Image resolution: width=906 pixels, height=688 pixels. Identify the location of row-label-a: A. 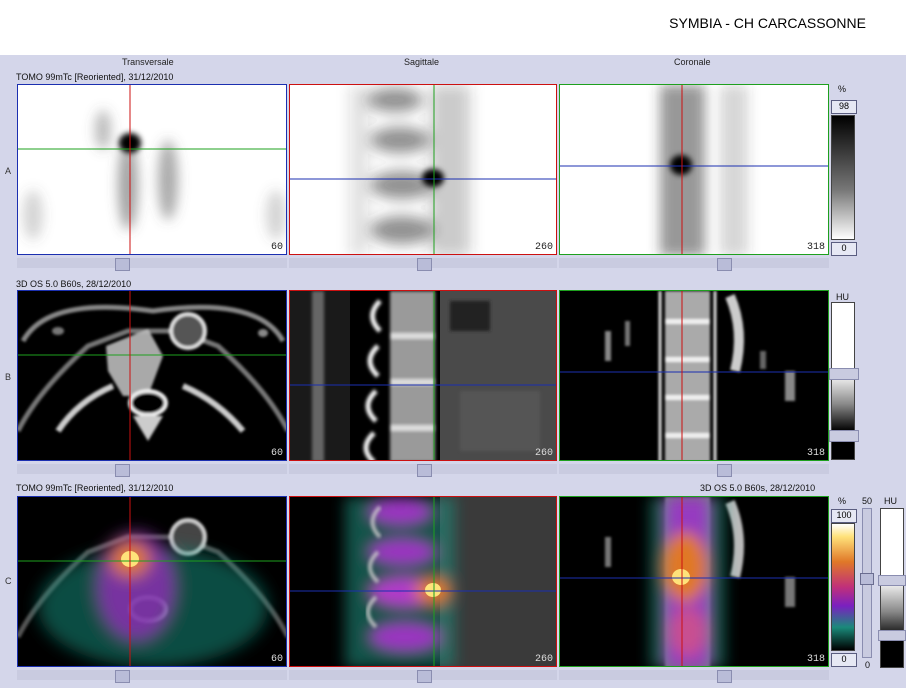
(8, 171).